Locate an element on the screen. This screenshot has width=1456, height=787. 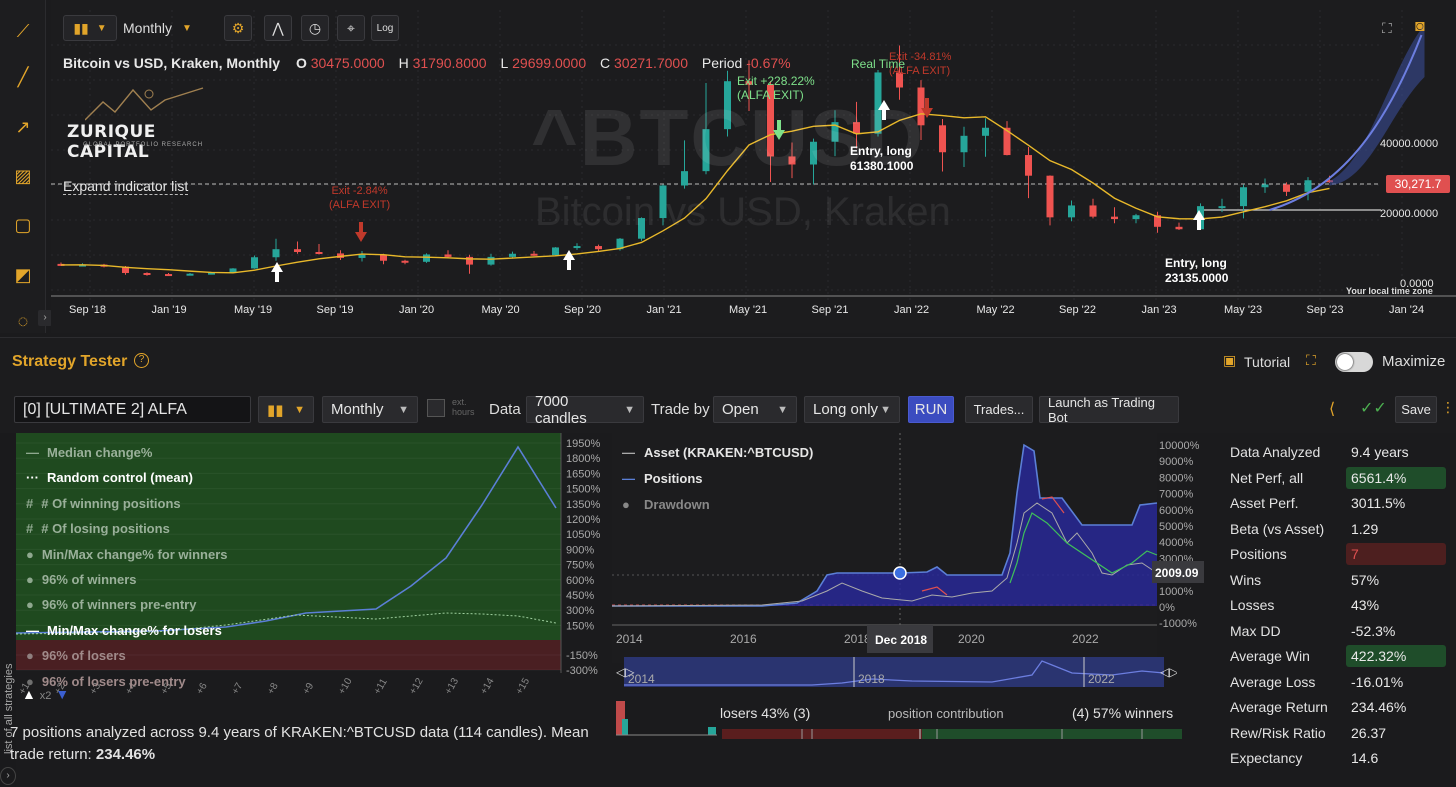
dist-legend-label: Median change% is located at coordinates (100, 452).